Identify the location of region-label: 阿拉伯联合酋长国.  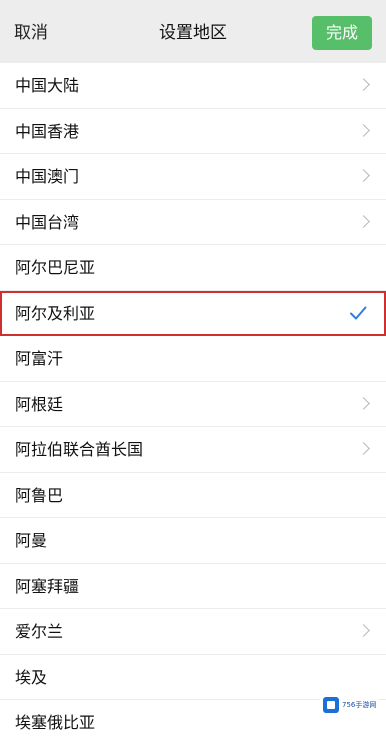
(79, 449).